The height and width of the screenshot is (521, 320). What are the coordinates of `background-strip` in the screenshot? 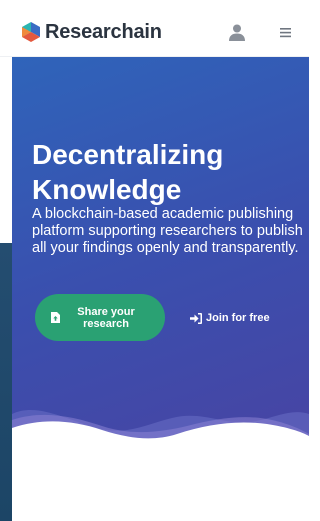 It's located at (6, 382).